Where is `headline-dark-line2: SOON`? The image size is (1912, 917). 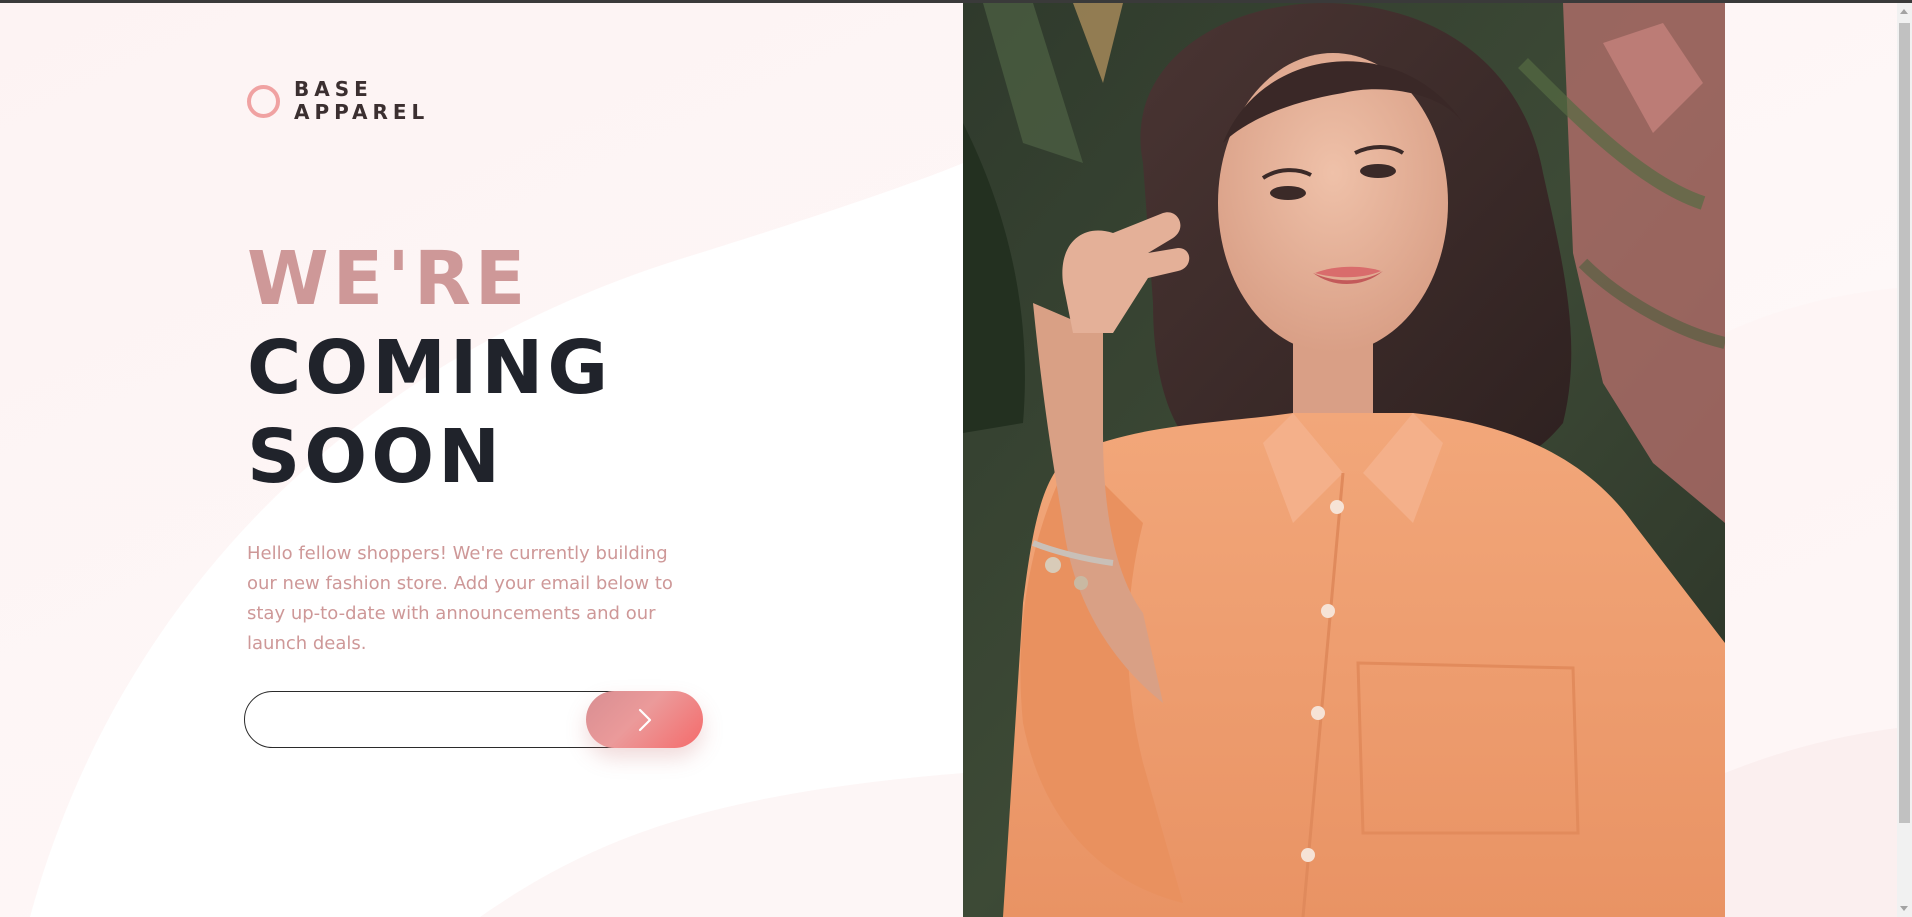
headline-dark-line2: SOON is located at coordinates (376, 457).